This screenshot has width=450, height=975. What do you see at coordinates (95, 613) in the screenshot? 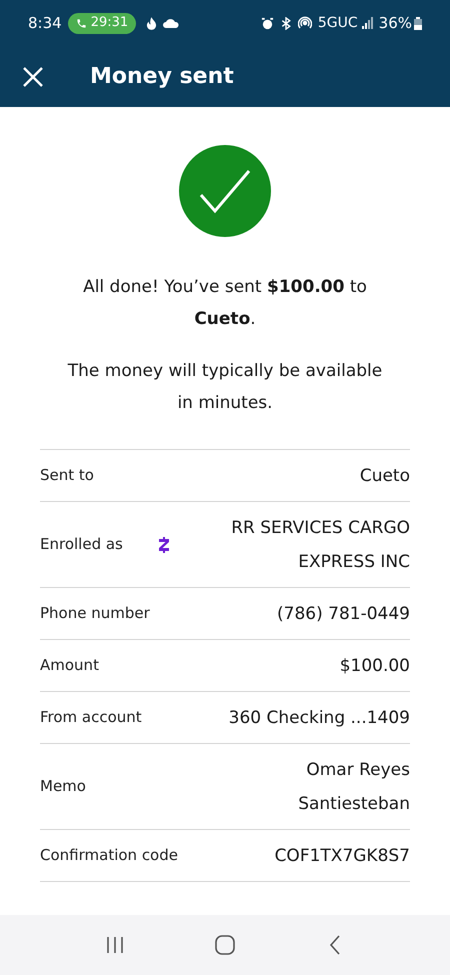
I see `detail-label: Phone number` at bounding box center [95, 613].